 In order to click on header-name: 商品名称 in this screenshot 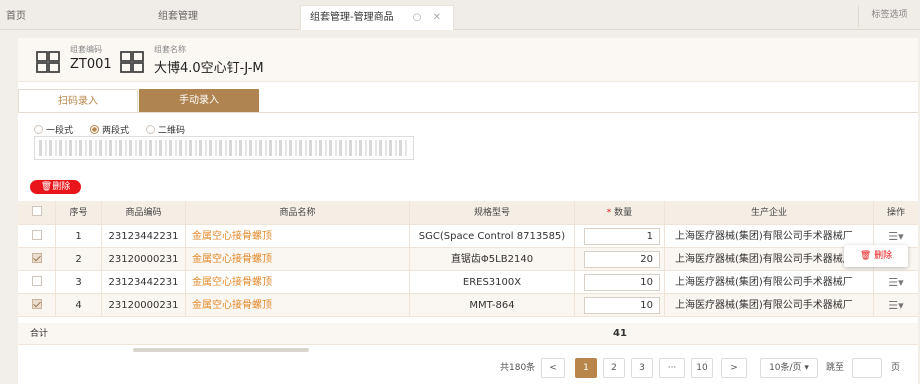, I will do `click(298, 212)`.